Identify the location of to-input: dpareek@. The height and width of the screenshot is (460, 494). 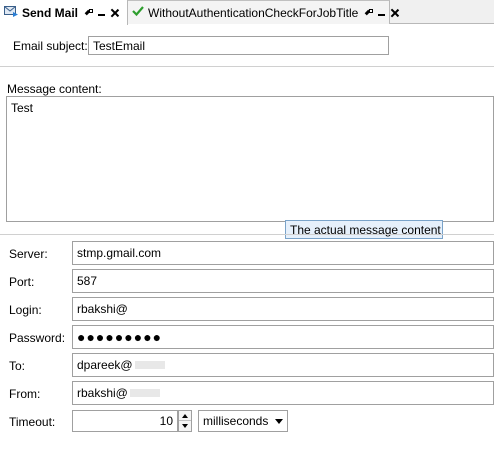
(283, 365).